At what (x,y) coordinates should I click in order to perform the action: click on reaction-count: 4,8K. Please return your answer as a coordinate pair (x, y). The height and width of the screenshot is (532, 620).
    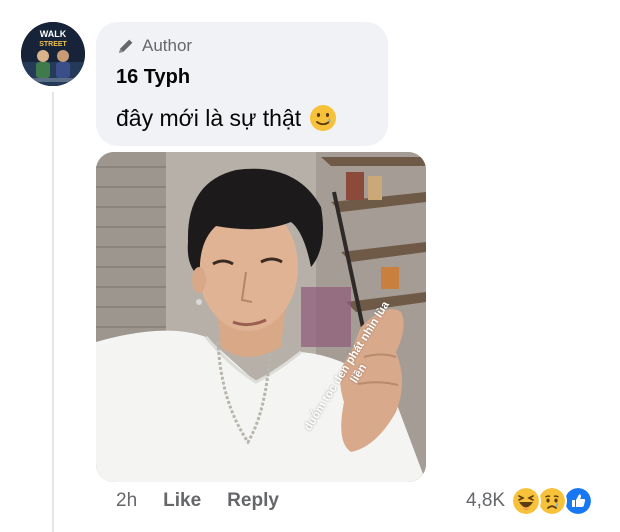
    Looking at the image, I should click on (486, 500).